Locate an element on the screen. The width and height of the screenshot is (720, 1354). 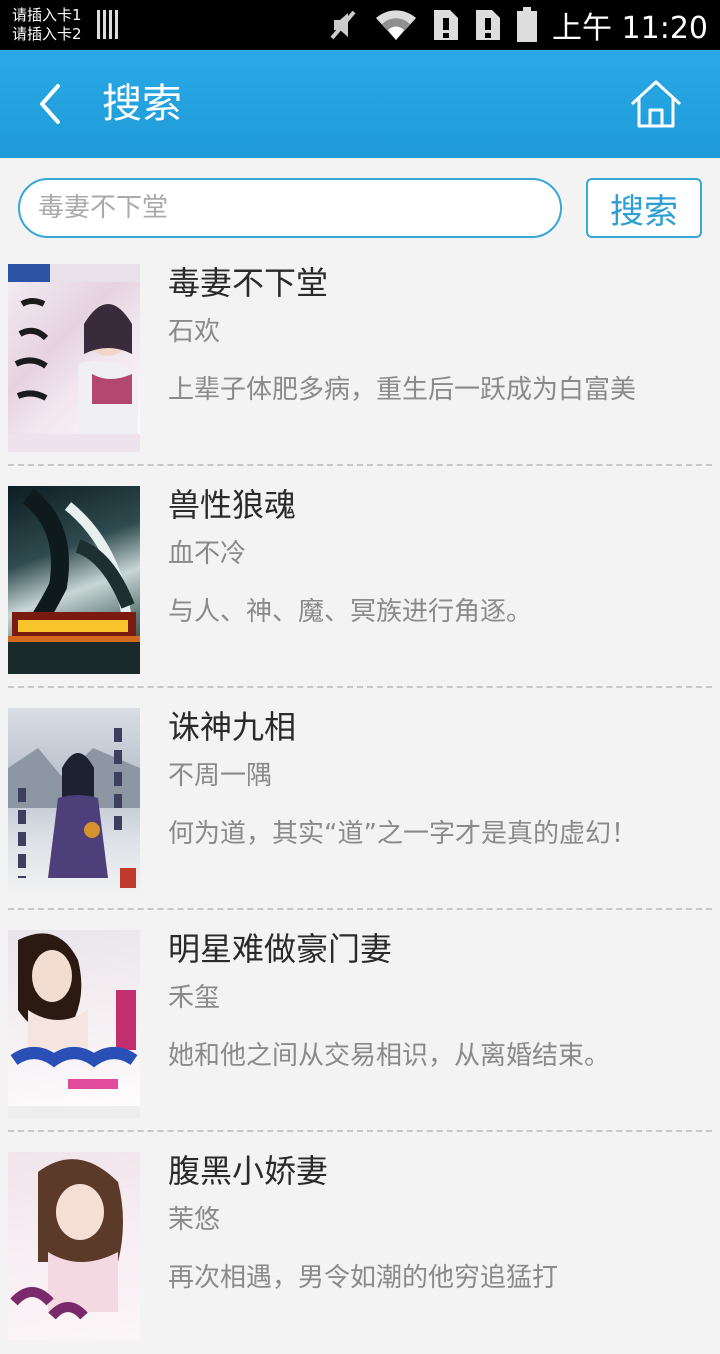
book-description: 她和他之间从交易相识，从离婚结束。 is located at coordinates (389, 1056).